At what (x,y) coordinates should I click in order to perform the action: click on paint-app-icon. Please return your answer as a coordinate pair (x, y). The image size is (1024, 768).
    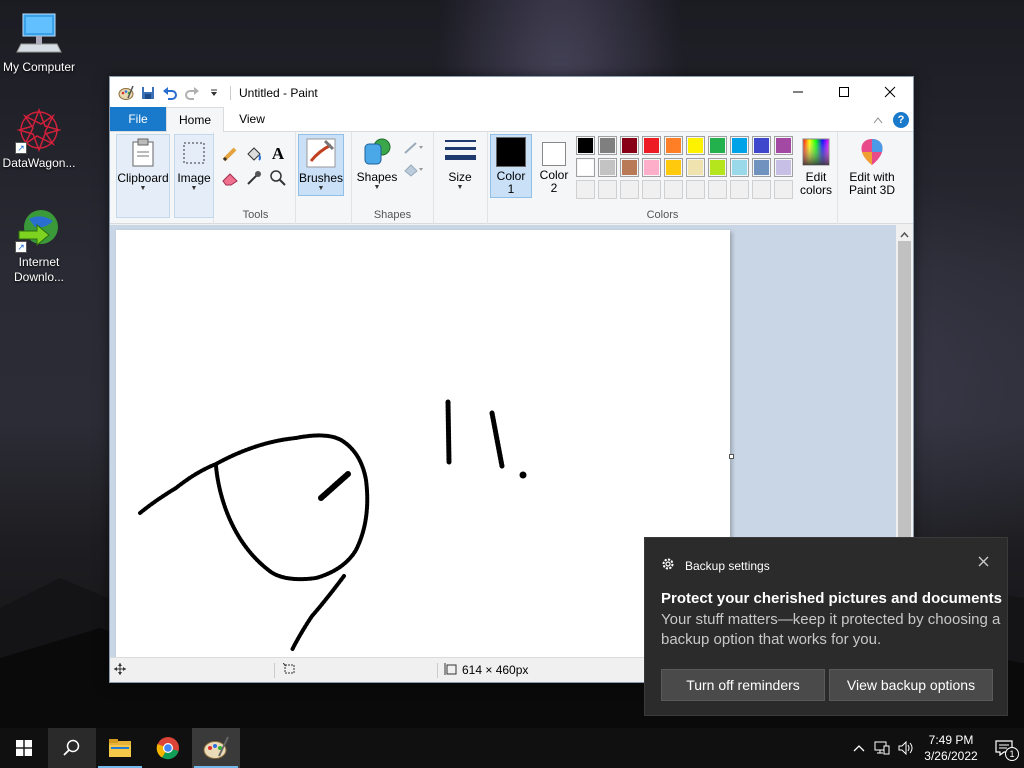
    Looking at the image, I should click on (126, 93).